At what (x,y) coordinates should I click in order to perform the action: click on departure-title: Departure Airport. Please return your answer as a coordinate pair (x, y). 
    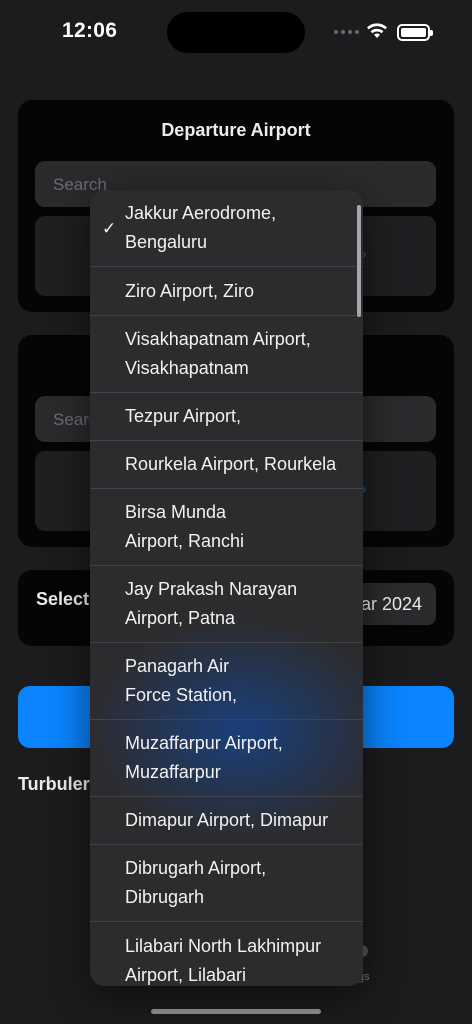
    Looking at the image, I should click on (236, 130).